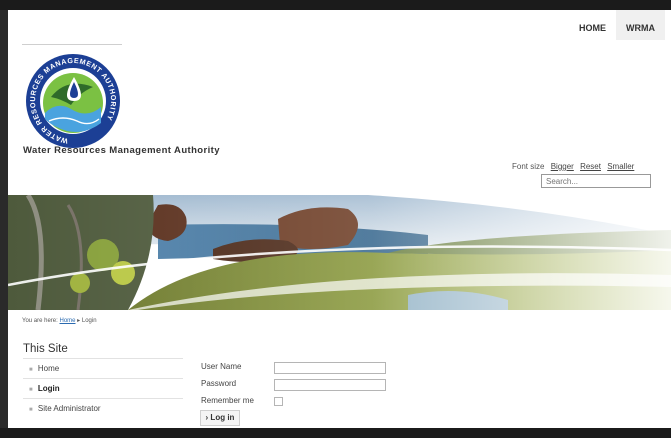  Describe the element at coordinates (596, 181) in the screenshot. I see `search-input` at that location.